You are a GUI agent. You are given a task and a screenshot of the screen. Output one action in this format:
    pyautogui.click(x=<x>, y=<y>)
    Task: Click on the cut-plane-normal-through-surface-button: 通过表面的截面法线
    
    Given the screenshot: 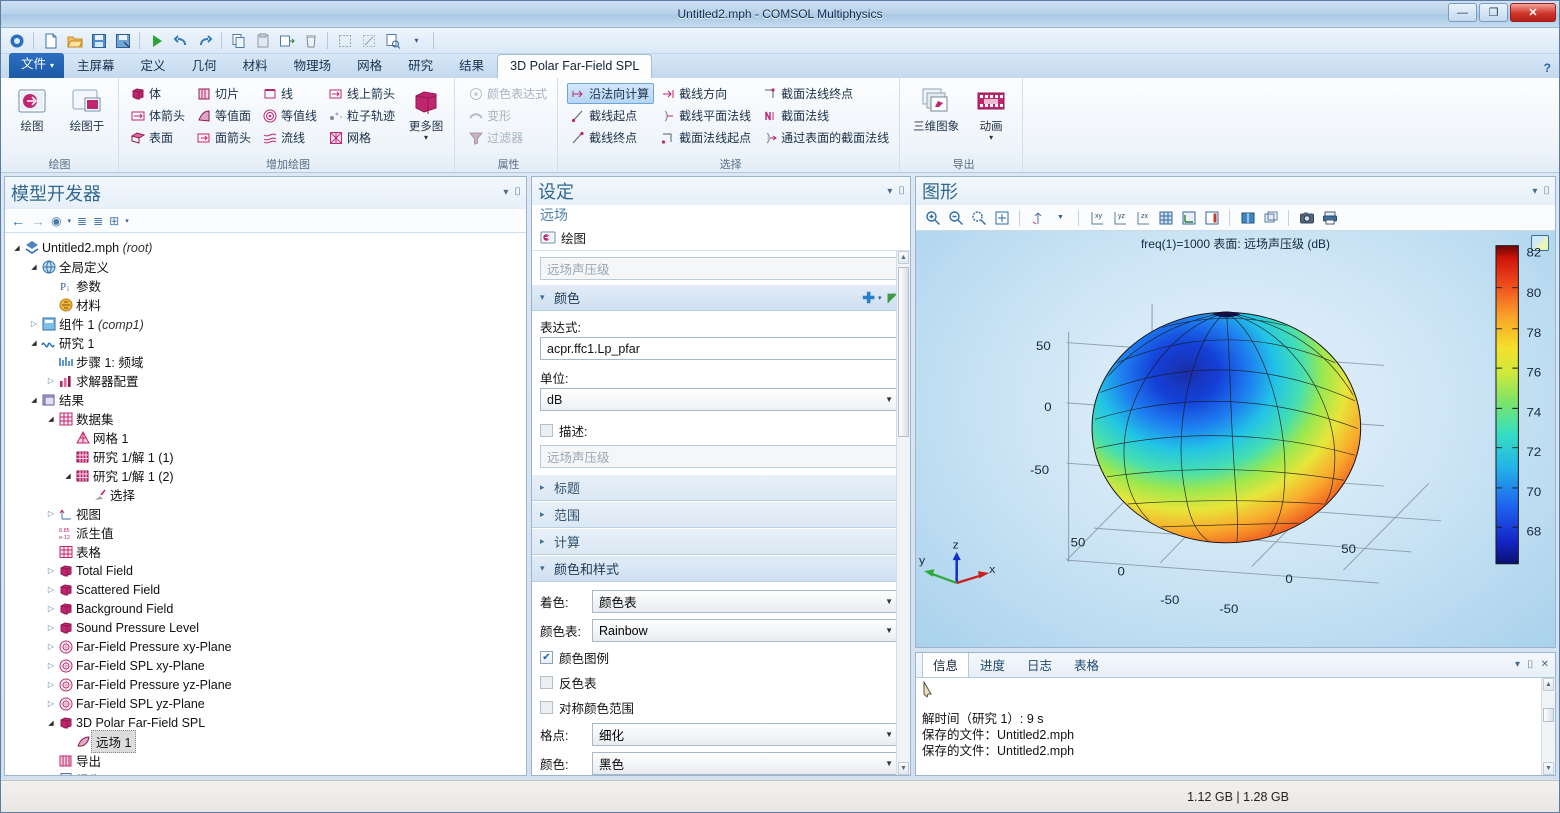 What is the action you would take?
    pyautogui.click(x=826, y=137)
    